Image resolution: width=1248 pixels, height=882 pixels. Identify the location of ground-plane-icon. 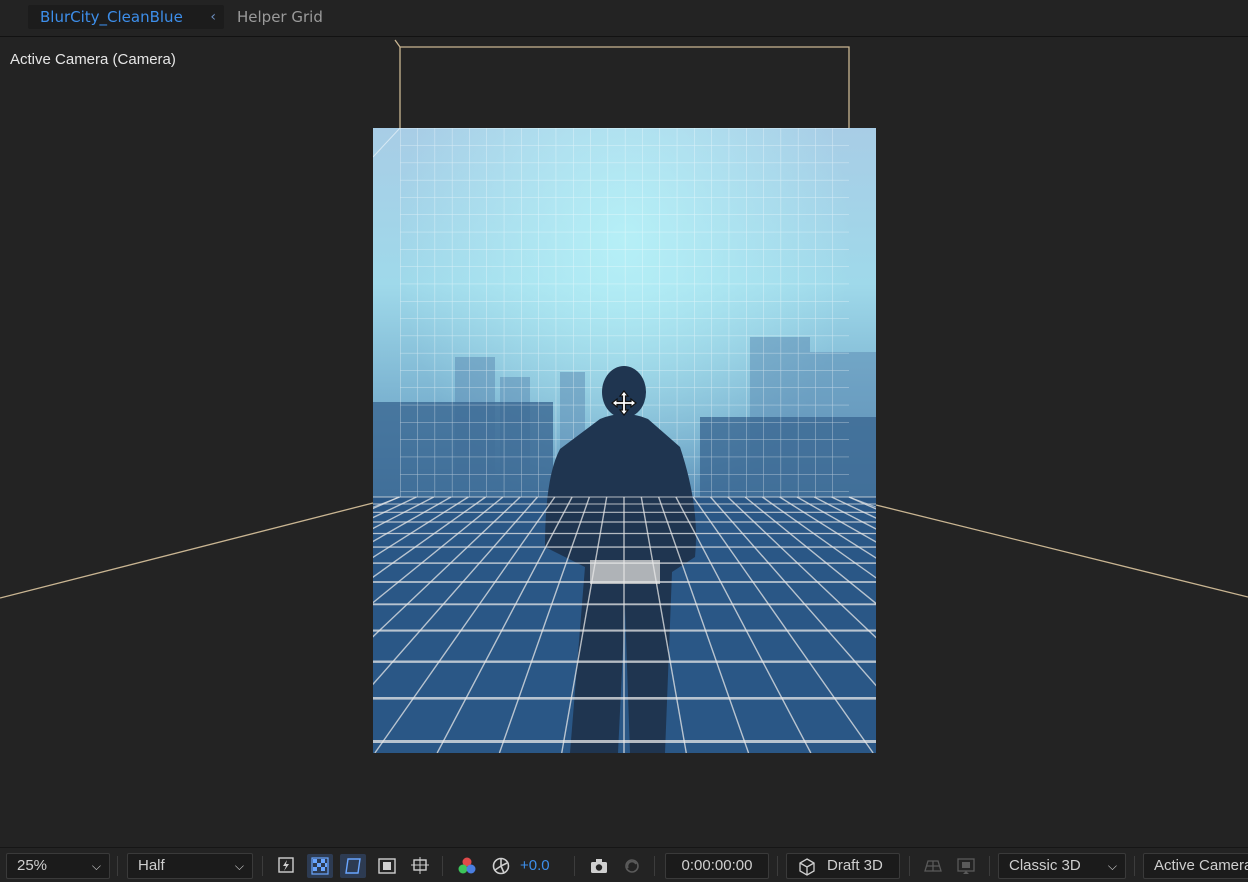
(933, 866).